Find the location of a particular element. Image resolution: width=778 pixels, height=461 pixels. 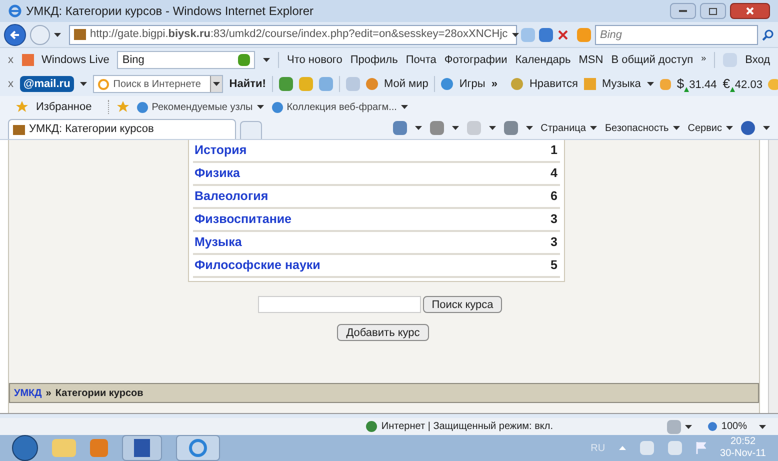

add-favorite-icon is located at coordinates (122, 107).